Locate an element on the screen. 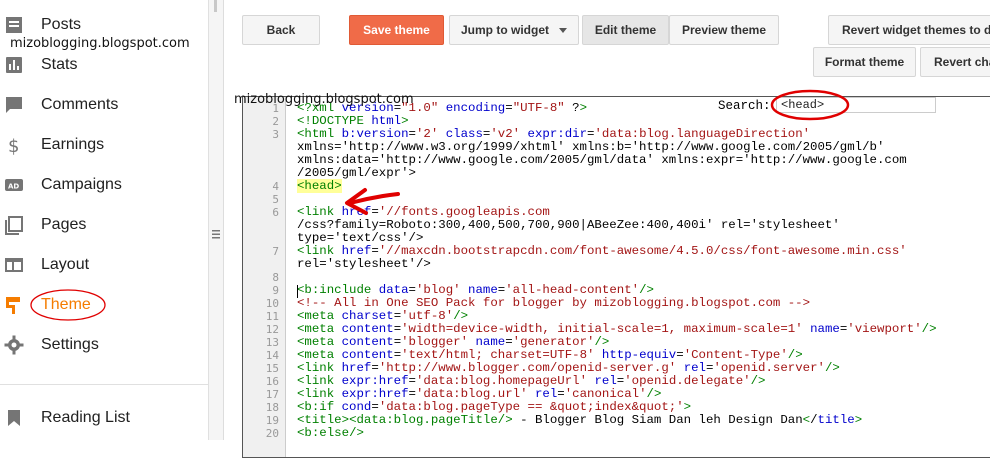 This screenshot has height=458, width=990. search-highlight-ellipse is located at coordinates (810, 105).